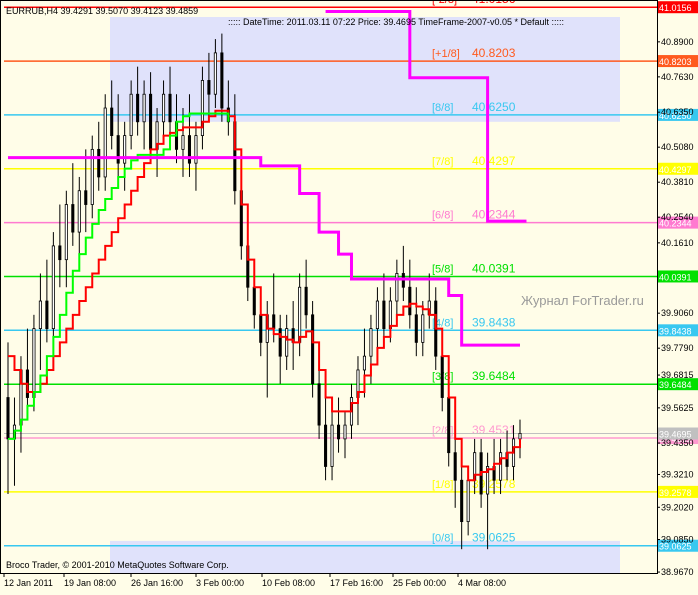 This screenshot has height=595, width=698. What do you see at coordinates (419, 583) in the screenshot?
I see `x-tick-label: 25 Feb 00:00` at bounding box center [419, 583].